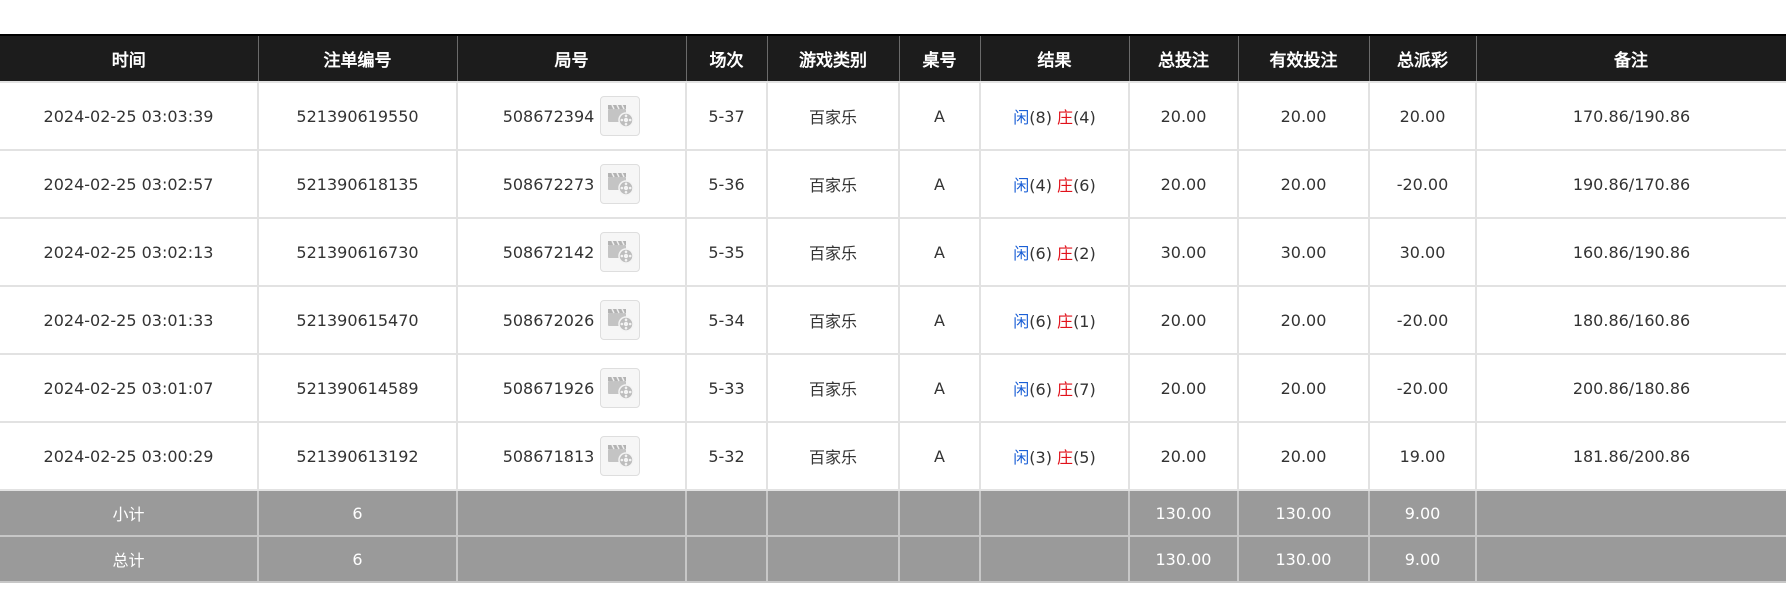 Image resolution: width=1786 pixels, height=595 pixels. What do you see at coordinates (1422, 513) in the screenshot?
I see `subtotal-total-payout: 9.00` at bounding box center [1422, 513].